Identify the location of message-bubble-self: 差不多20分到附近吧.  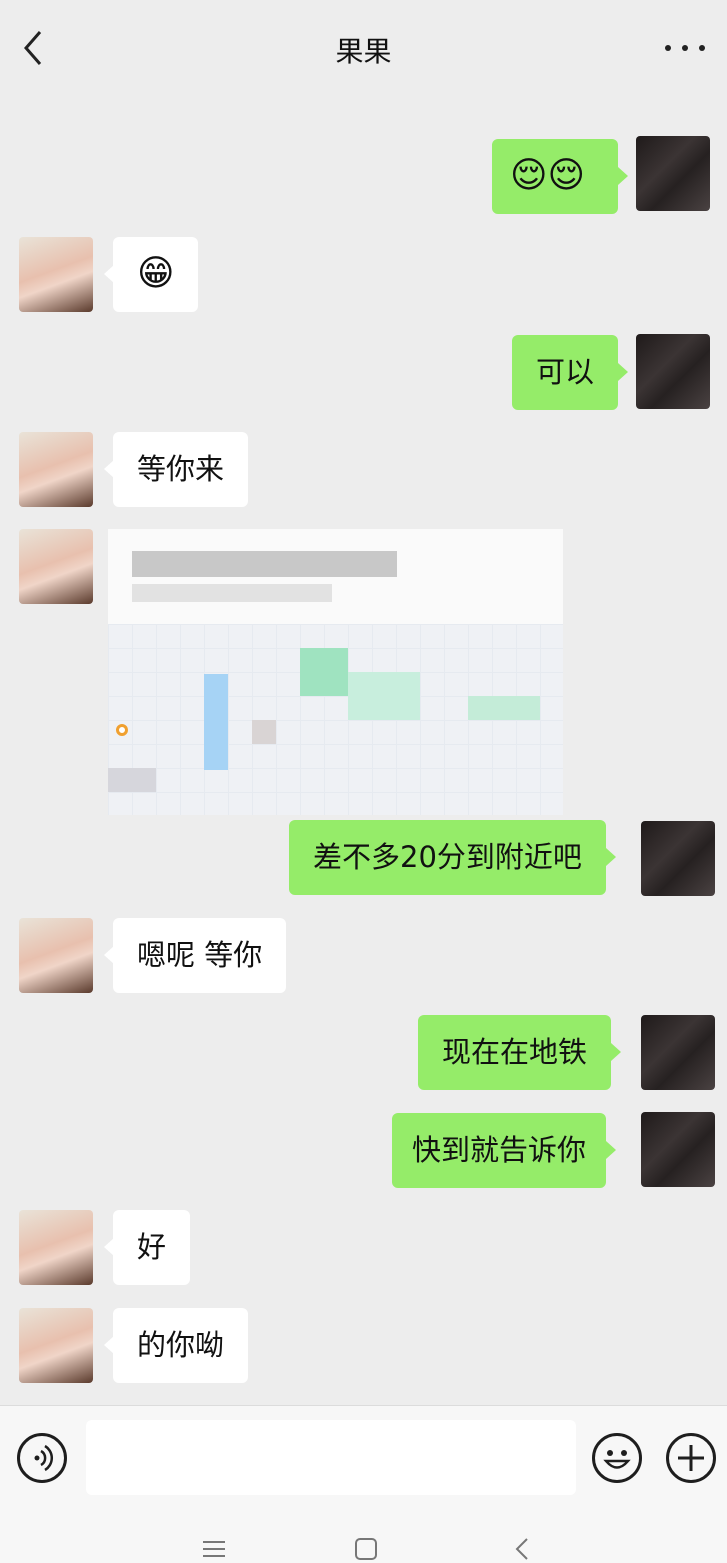
(452, 857).